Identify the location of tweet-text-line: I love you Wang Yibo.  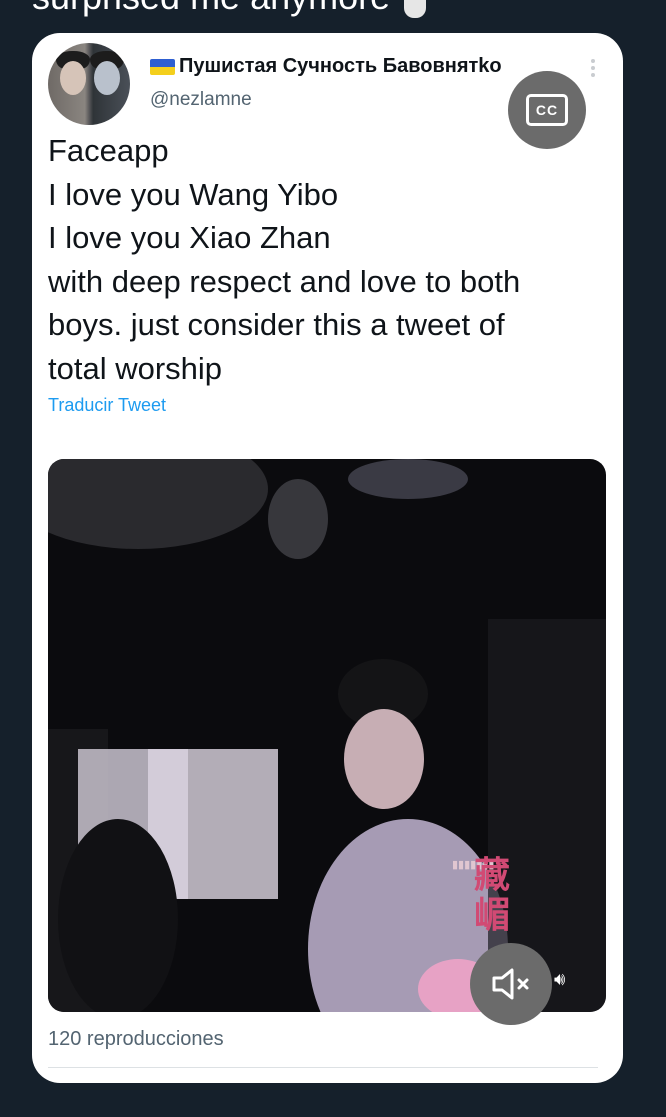
(193, 194).